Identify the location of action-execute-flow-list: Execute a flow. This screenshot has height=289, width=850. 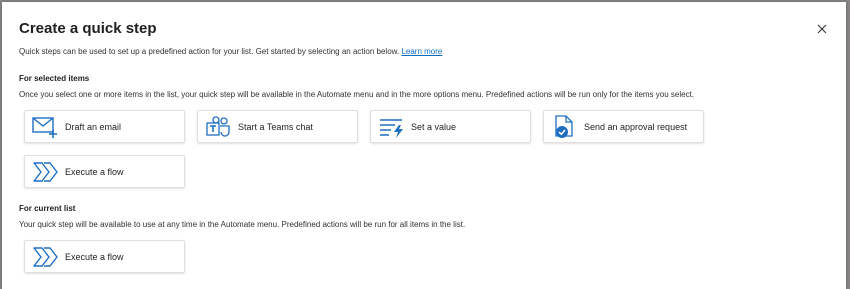
(104, 256).